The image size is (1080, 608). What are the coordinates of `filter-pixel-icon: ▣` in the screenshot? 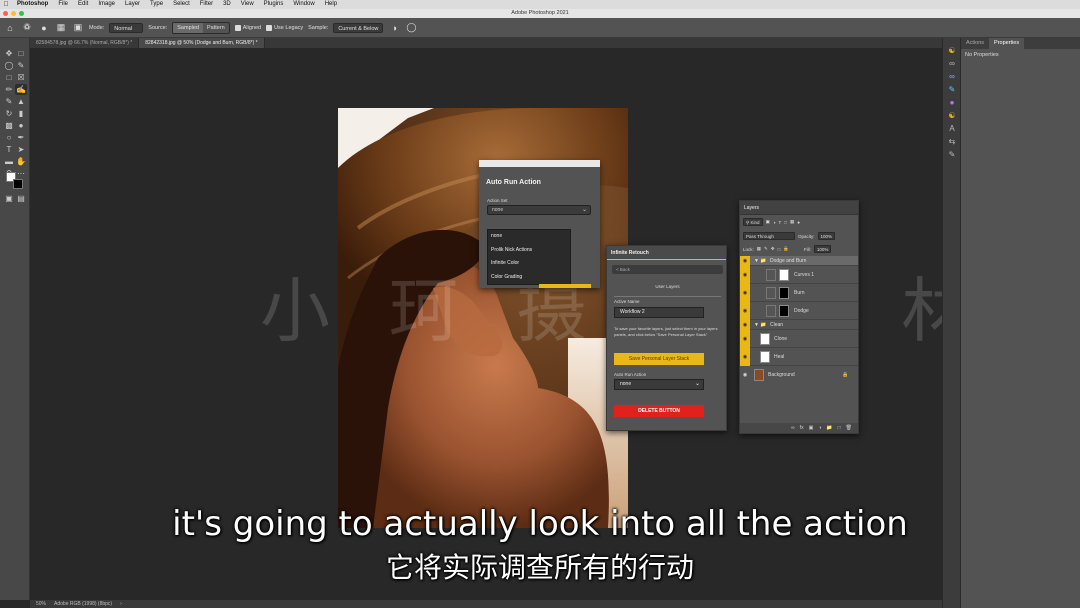 It's located at (768, 222).